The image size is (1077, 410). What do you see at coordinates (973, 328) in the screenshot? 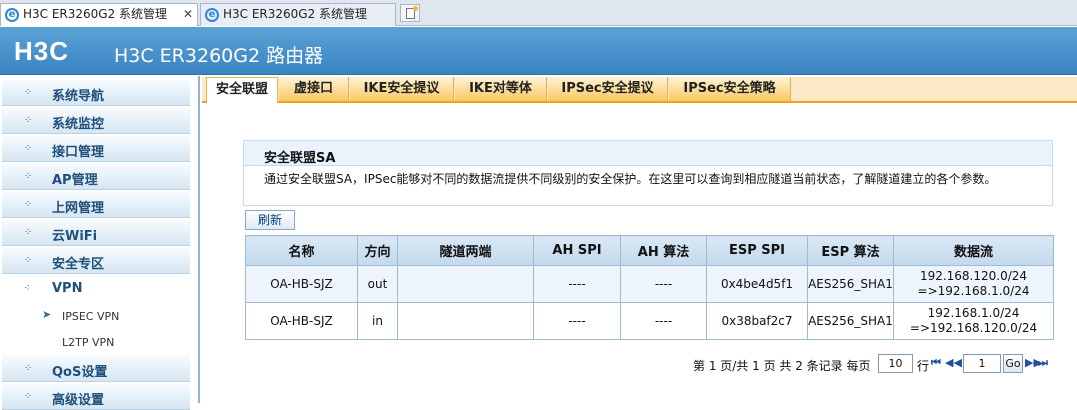
I see `flow-dst: =>192.168.120.0/24` at bounding box center [973, 328].